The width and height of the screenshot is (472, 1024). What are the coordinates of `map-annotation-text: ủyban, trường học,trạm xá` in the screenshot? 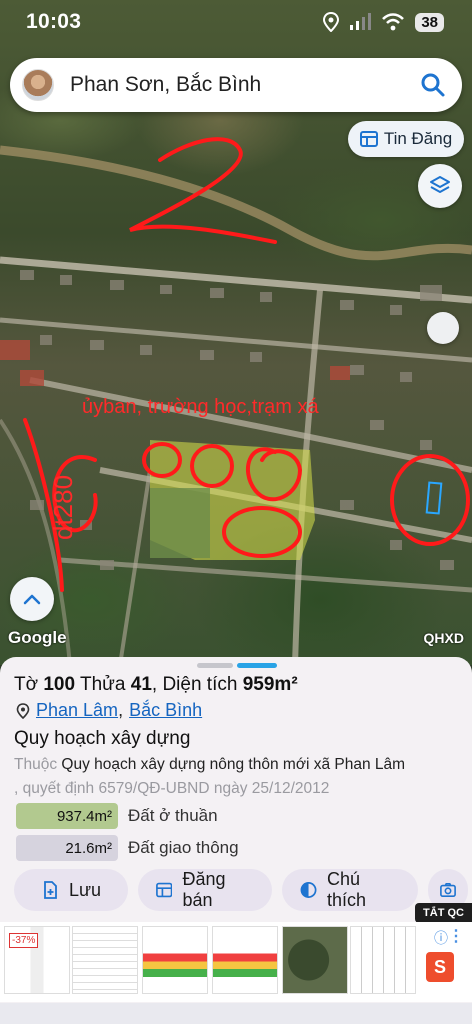 It's located at (200, 407).